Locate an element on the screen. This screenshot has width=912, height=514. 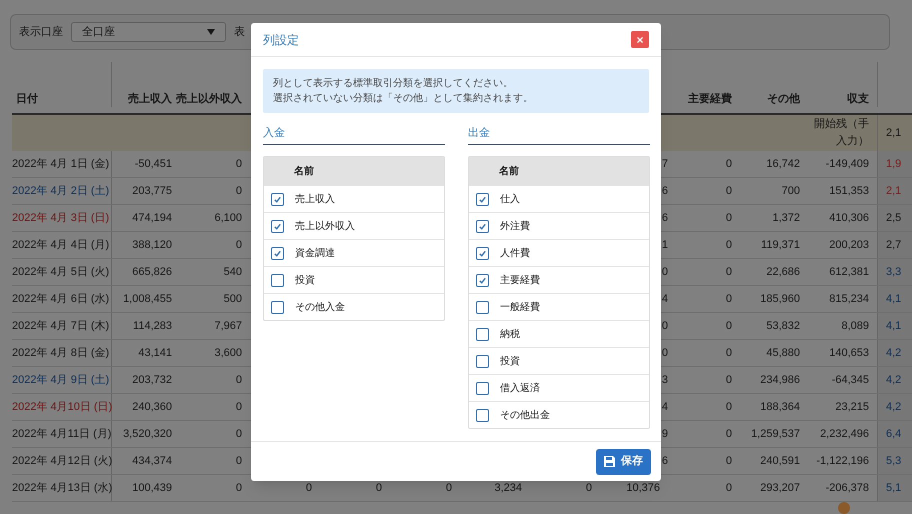
save-icon is located at coordinates (609, 461).